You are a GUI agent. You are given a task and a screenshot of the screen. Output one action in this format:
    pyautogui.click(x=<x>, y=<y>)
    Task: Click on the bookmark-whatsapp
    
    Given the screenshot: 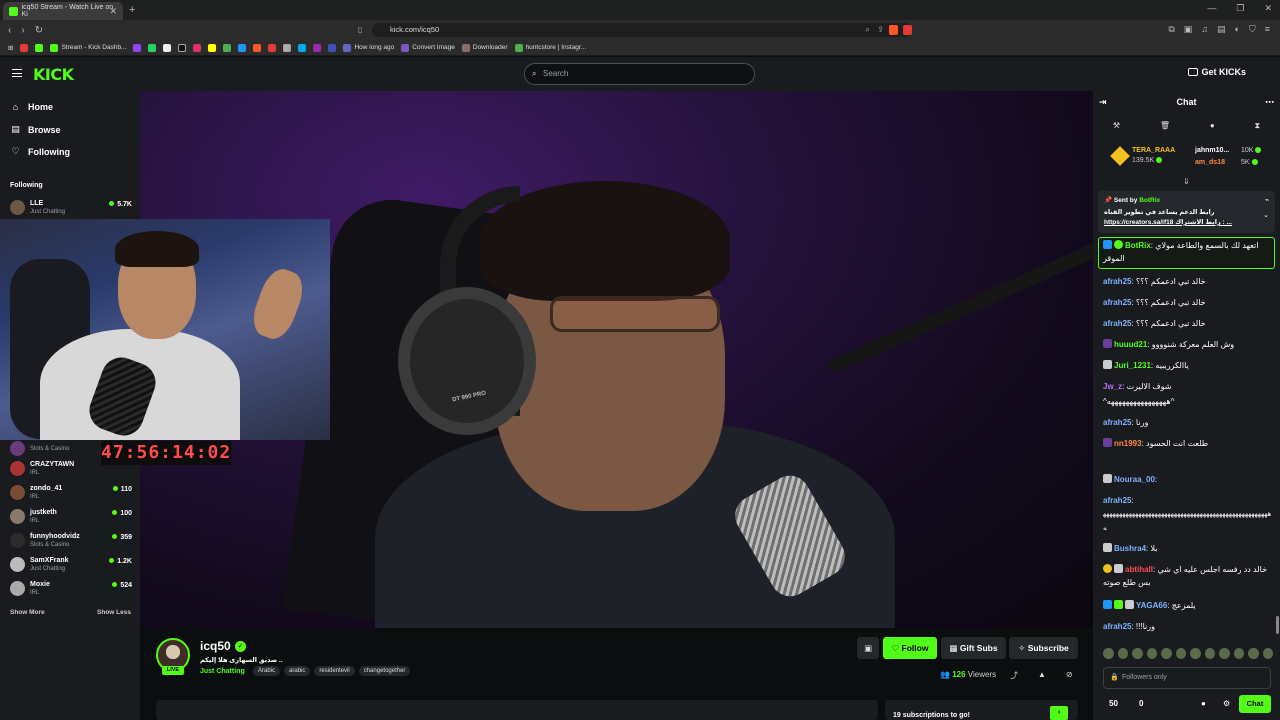 What is the action you would take?
    pyautogui.click(x=152, y=47)
    